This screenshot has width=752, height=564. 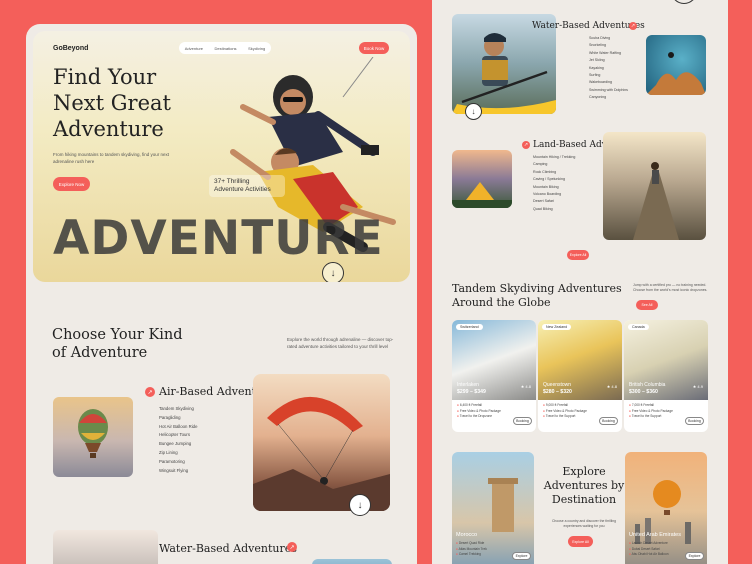 I want to click on destination-price: $300 – $360, so click(x=643, y=392).